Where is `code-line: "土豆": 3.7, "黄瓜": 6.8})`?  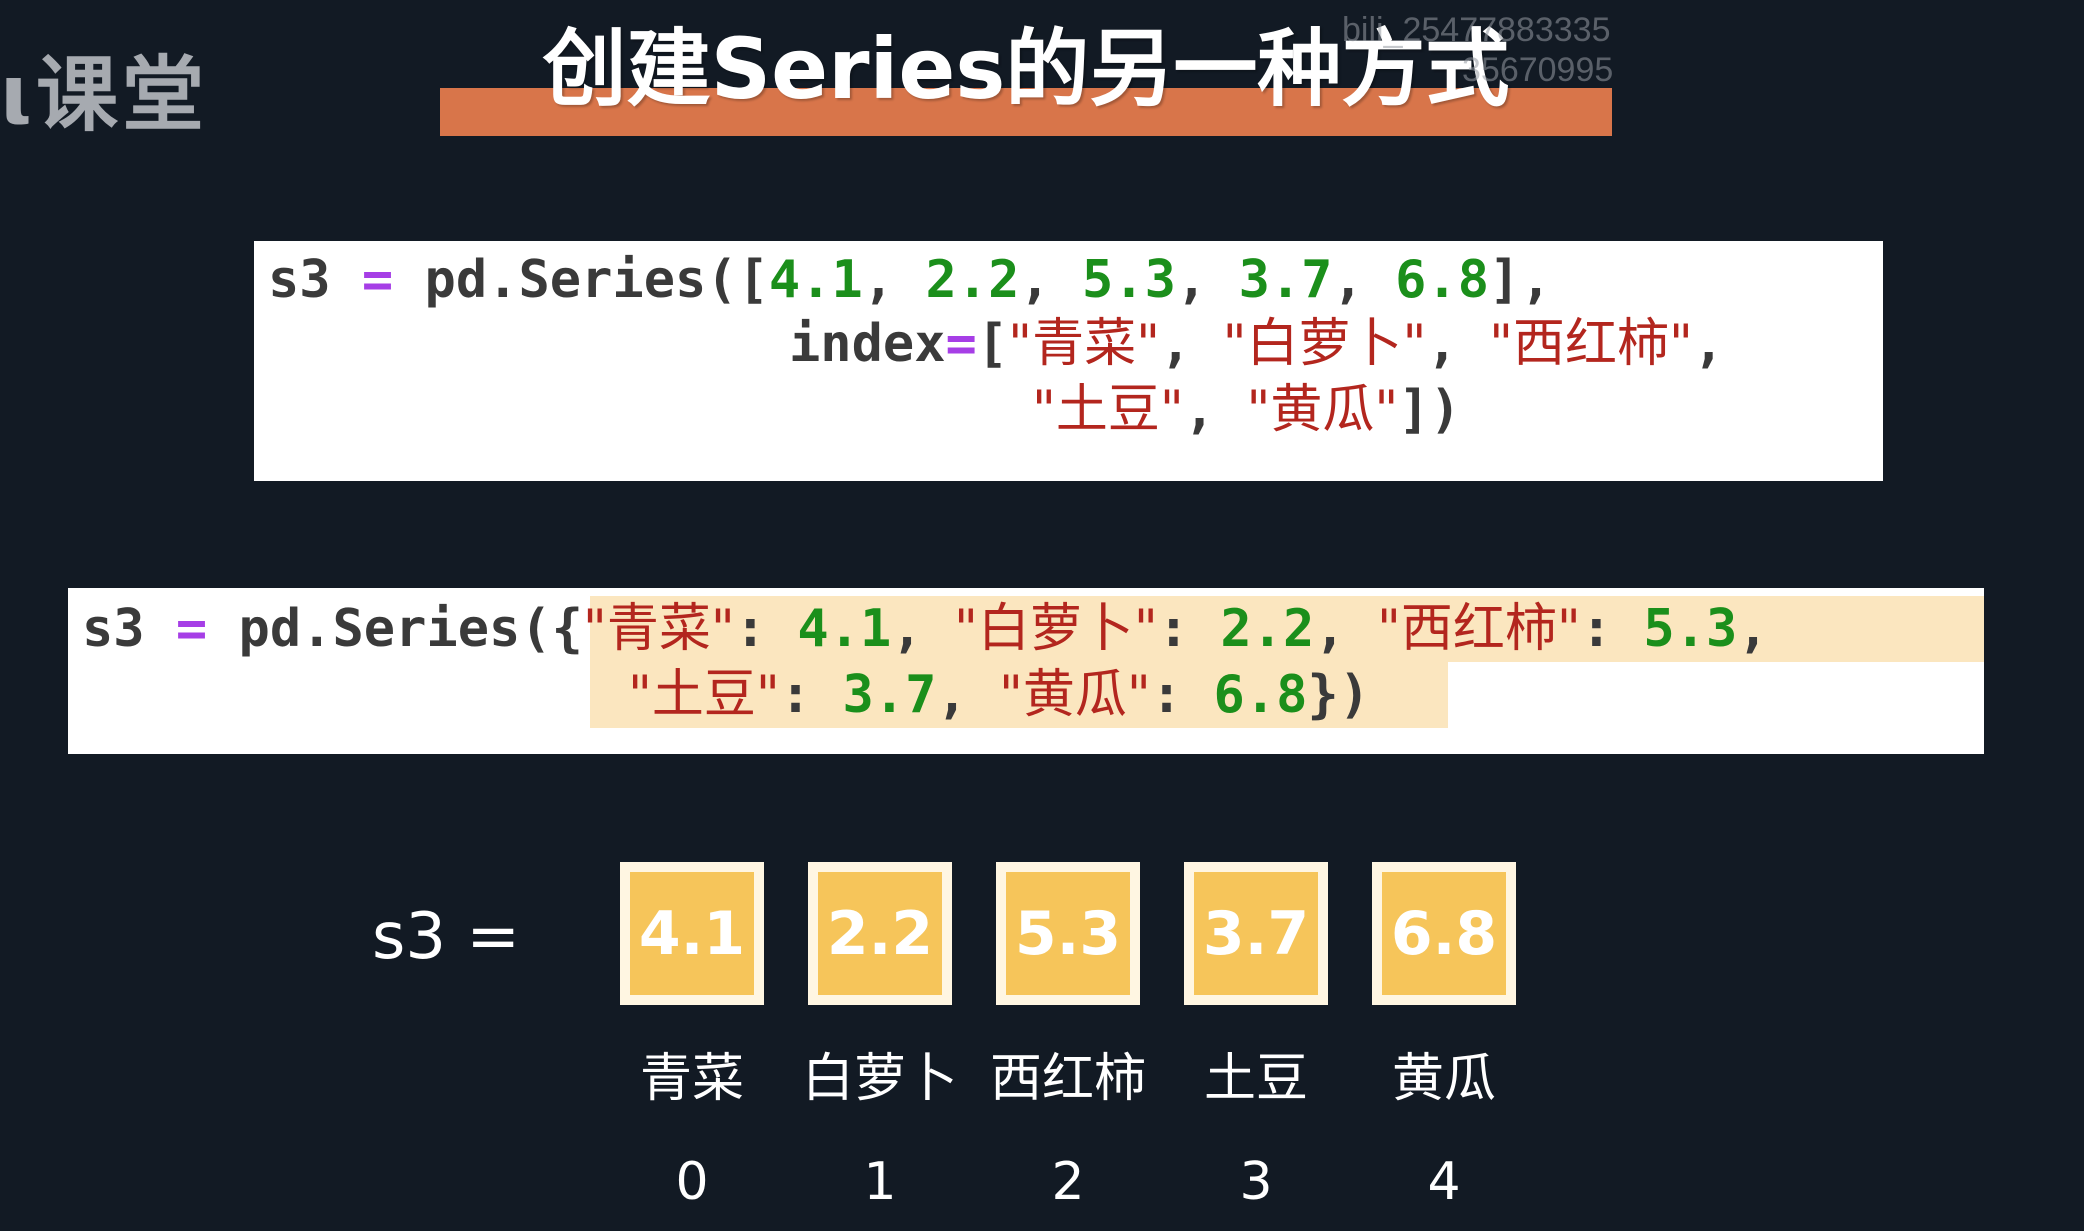 code-line: "土豆": 3.7, "黄瓜": 6.8}) is located at coordinates (999, 695).